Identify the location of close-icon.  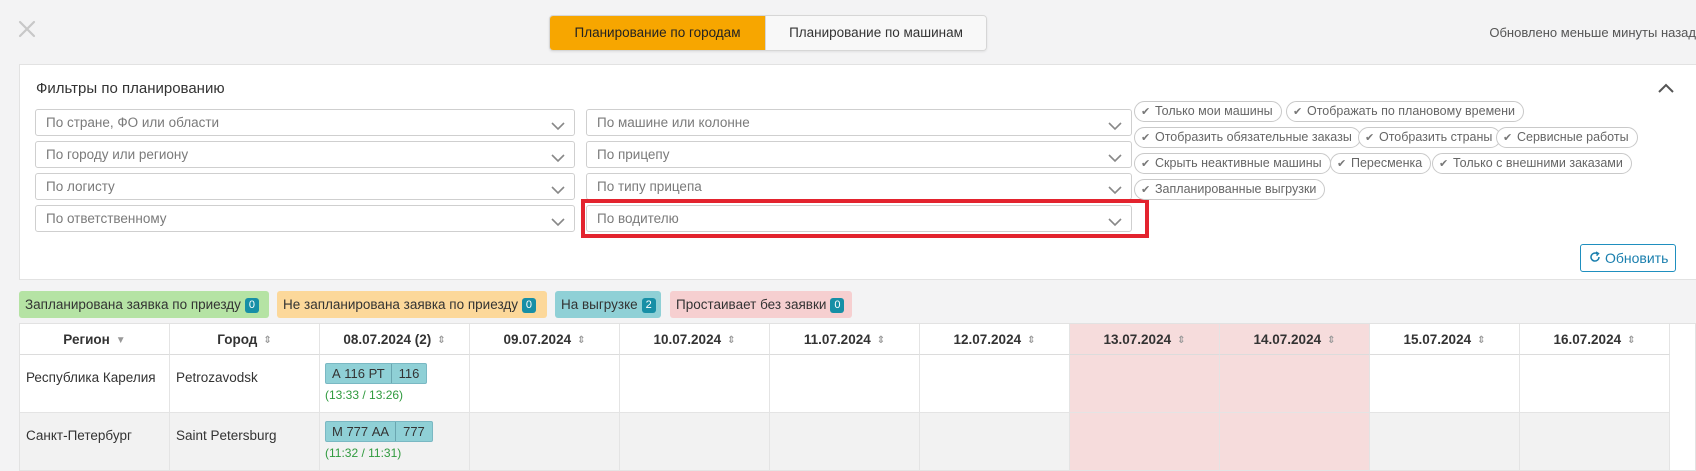
(29, 31).